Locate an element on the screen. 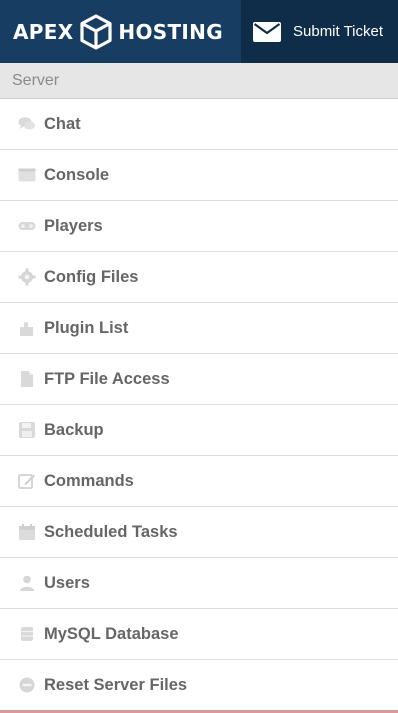 This screenshot has width=398, height=713. menu-item-config-files: Config Files is located at coordinates (199, 277).